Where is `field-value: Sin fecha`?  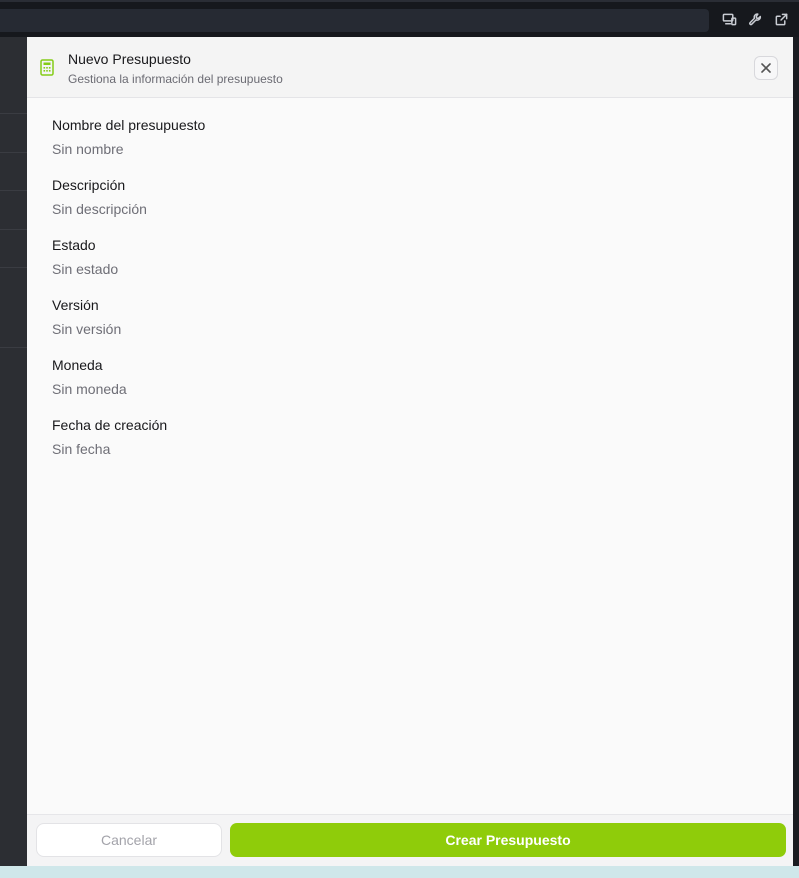 field-value: Sin fecha is located at coordinates (81, 449).